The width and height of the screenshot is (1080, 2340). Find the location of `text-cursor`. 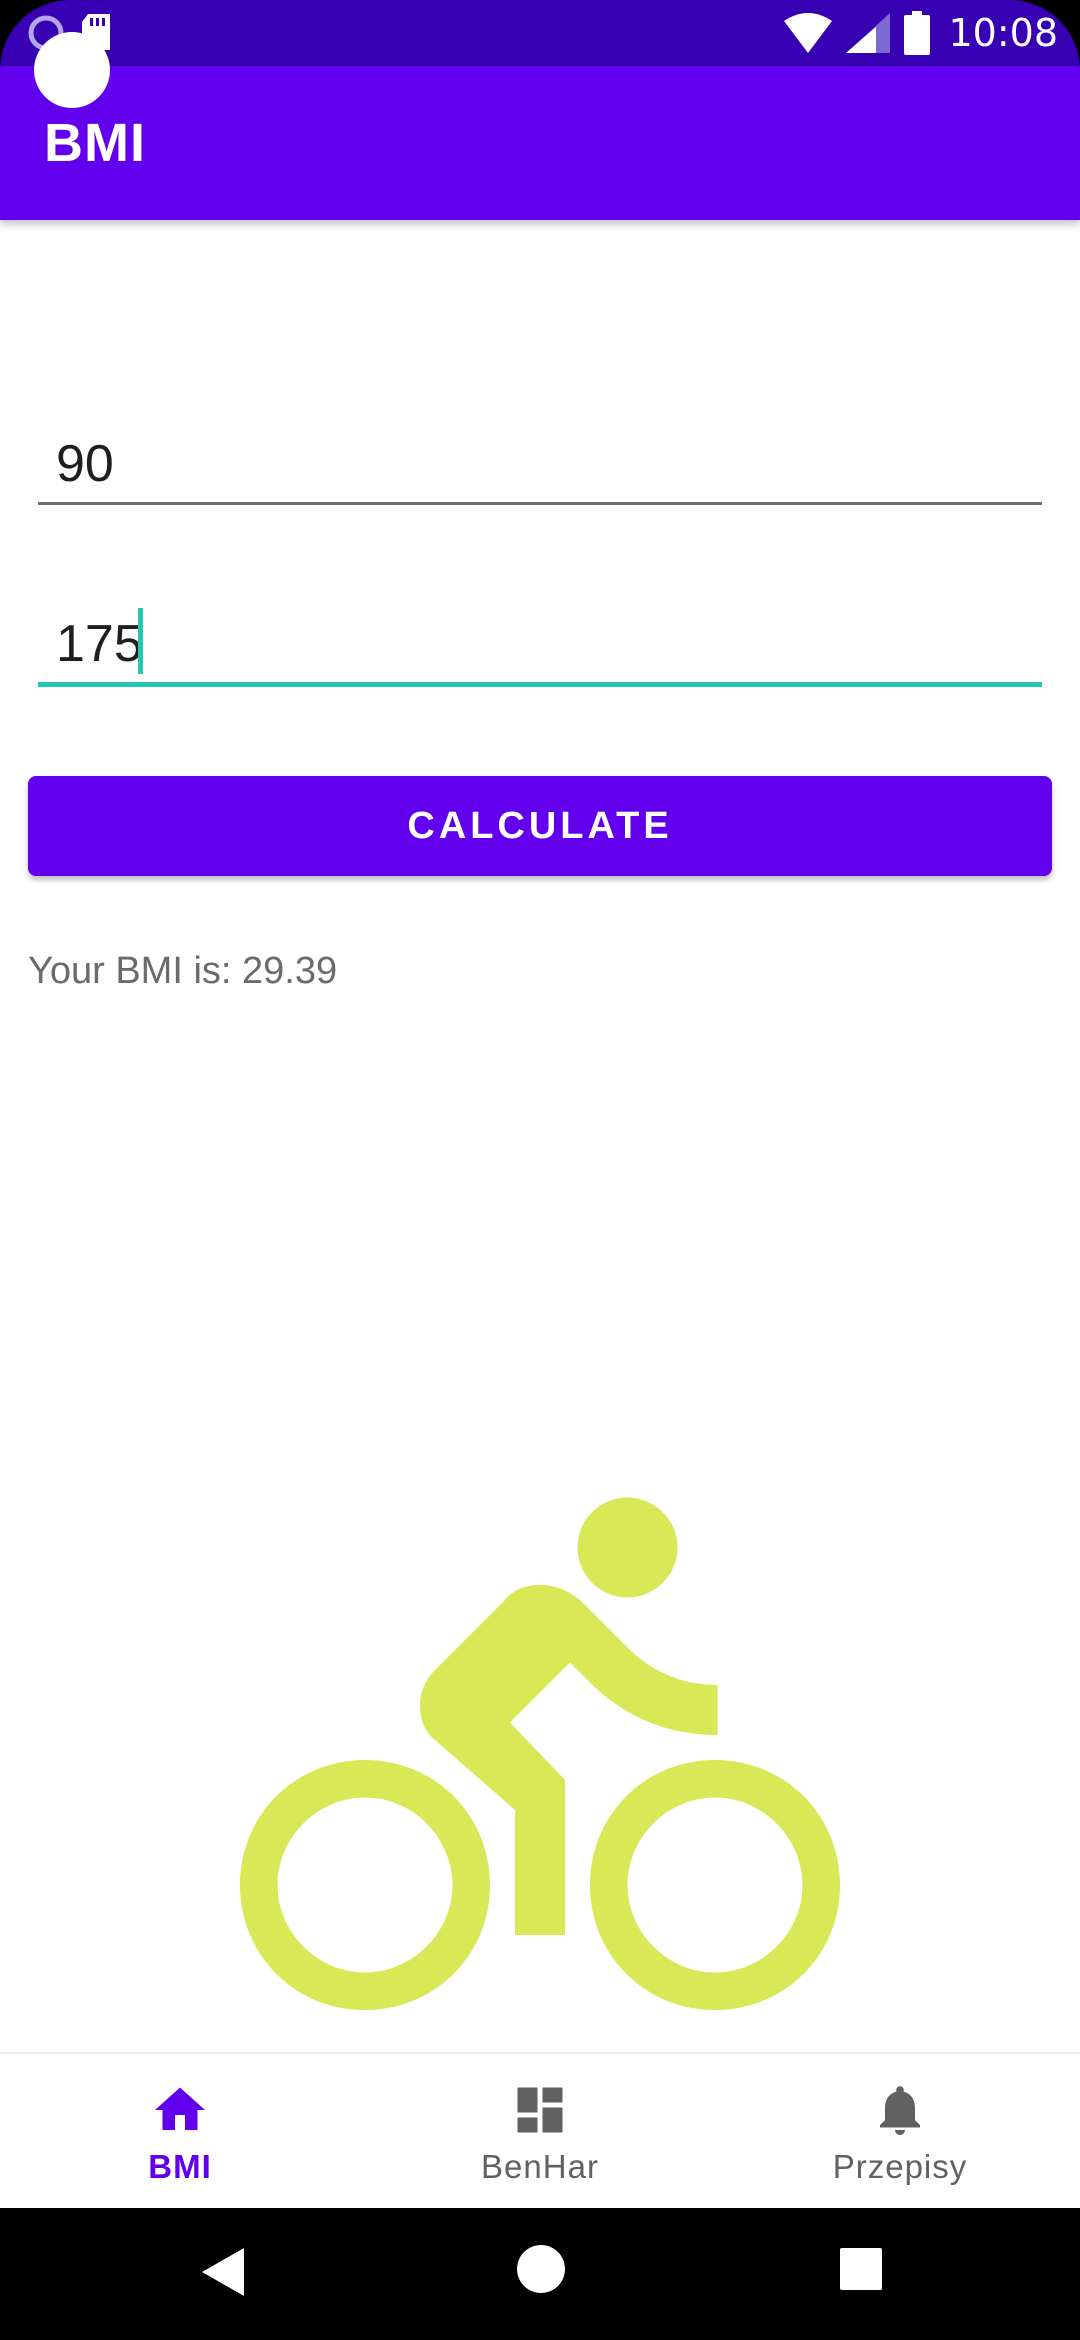

text-cursor is located at coordinates (140, 641).